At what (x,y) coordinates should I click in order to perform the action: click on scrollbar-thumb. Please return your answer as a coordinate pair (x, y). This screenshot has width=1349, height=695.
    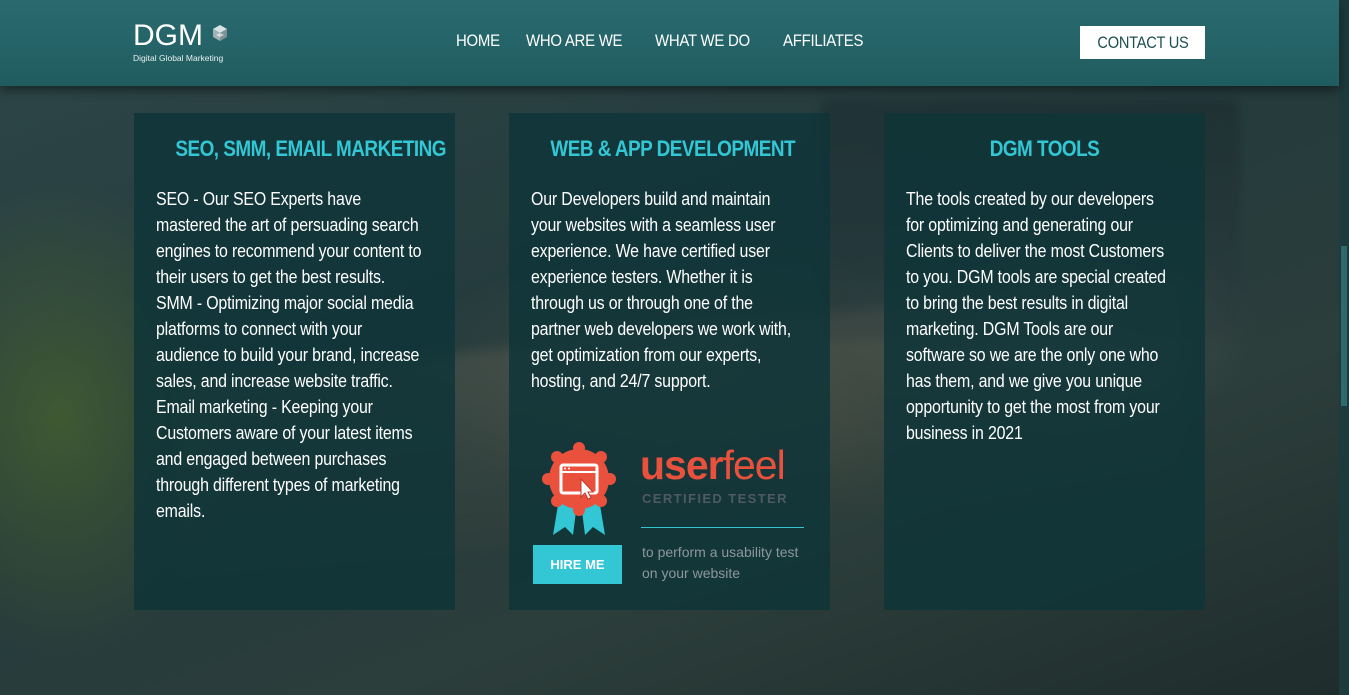
    Looking at the image, I should click on (1344, 326).